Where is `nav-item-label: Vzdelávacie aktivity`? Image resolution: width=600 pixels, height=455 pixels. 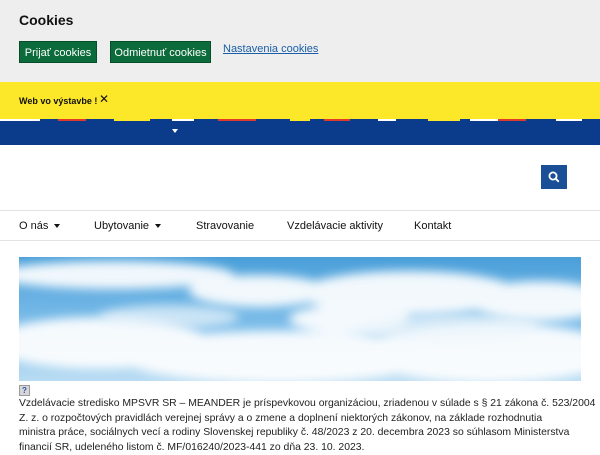
nav-item-label: Vzdelávacie aktivity is located at coordinates (335, 226).